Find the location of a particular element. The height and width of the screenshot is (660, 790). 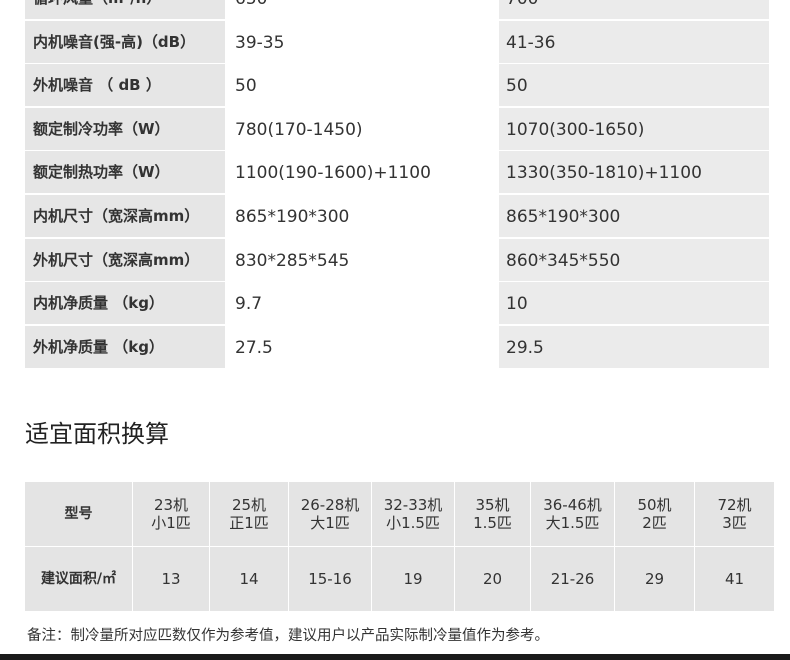

spec-value-model-2: 865*190*300 is located at coordinates (634, 216).